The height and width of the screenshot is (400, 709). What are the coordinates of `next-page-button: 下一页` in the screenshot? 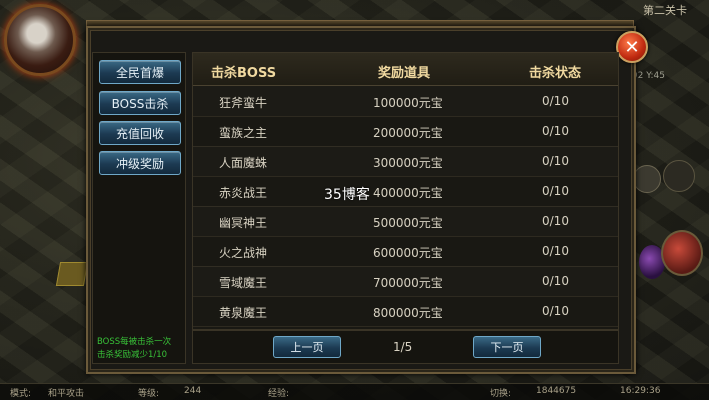 It's located at (507, 347).